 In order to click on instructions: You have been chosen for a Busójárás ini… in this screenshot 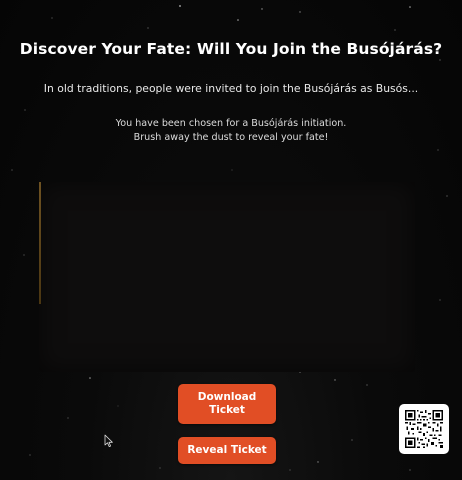, I will do `click(231, 131)`.